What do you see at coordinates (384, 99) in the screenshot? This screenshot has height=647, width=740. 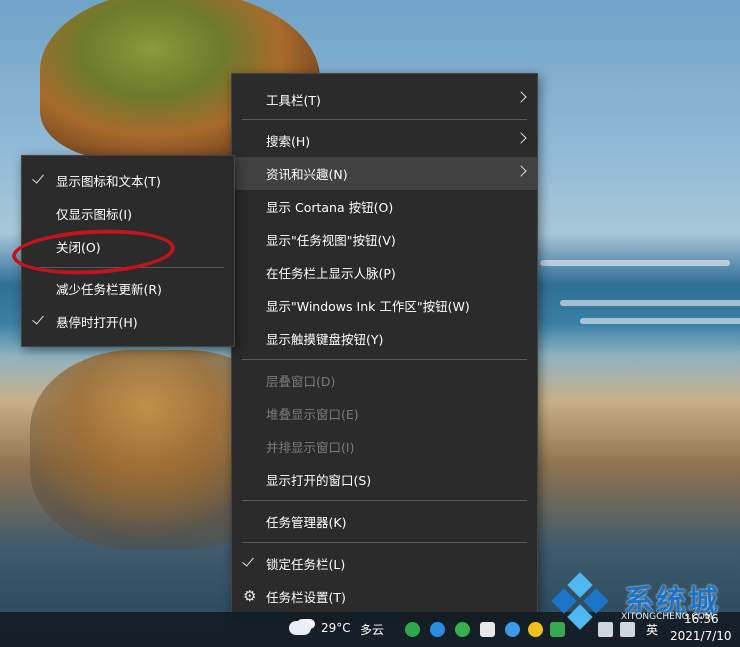 I see `menu-item-toolbars: 工具栏(T)` at bounding box center [384, 99].